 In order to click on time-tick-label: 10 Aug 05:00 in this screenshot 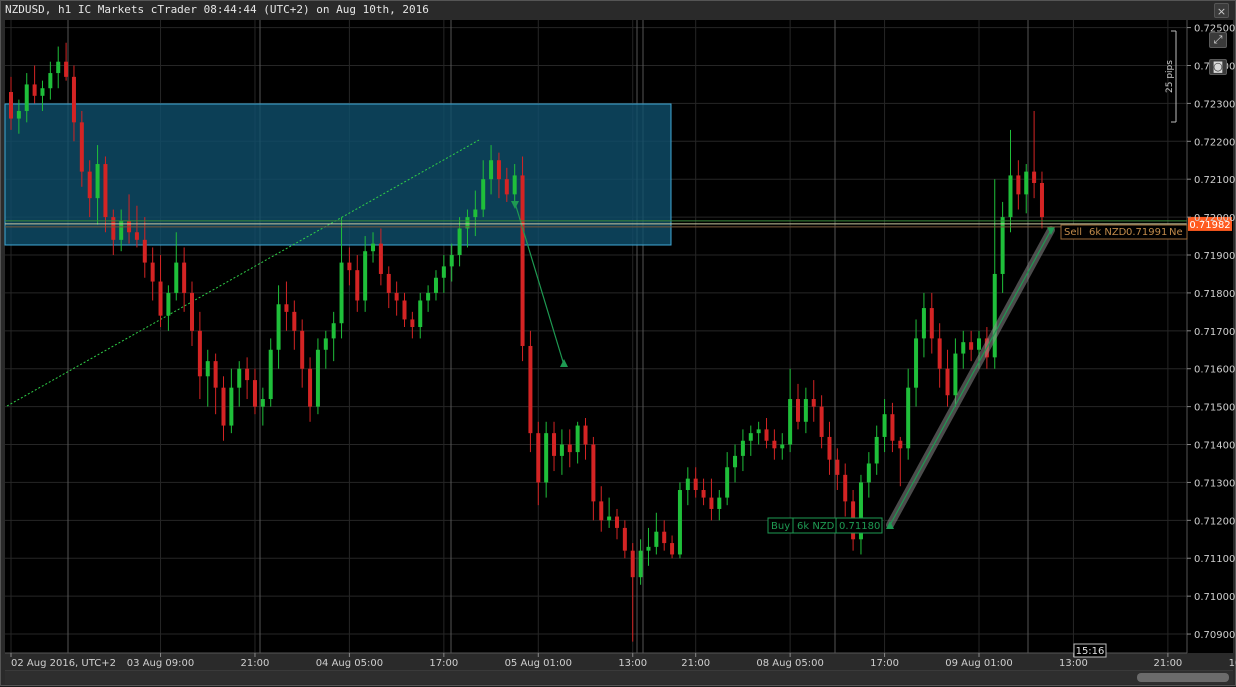, I will do `click(1232, 663)`.